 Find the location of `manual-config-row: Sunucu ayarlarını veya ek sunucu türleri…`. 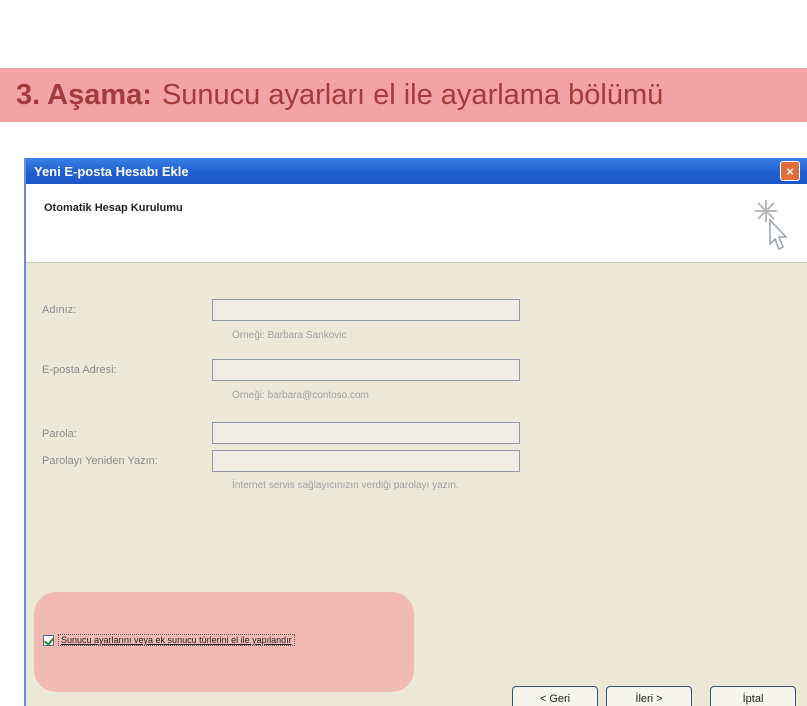

manual-config-row: Sunucu ayarlarını veya ek sunucu türleri… is located at coordinates (169, 640).